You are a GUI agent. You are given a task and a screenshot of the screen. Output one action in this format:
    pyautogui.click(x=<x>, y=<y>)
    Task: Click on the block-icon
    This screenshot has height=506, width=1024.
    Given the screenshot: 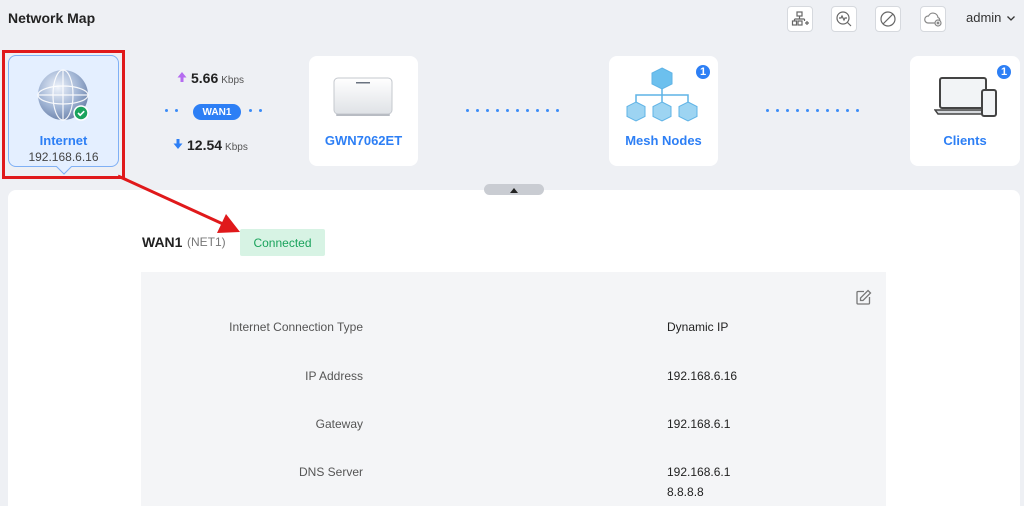 What is the action you would take?
    pyautogui.click(x=888, y=19)
    